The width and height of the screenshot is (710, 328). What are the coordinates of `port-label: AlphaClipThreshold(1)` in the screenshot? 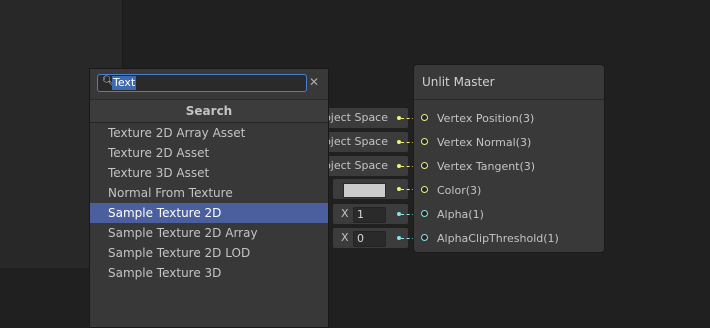 It's located at (498, 238).